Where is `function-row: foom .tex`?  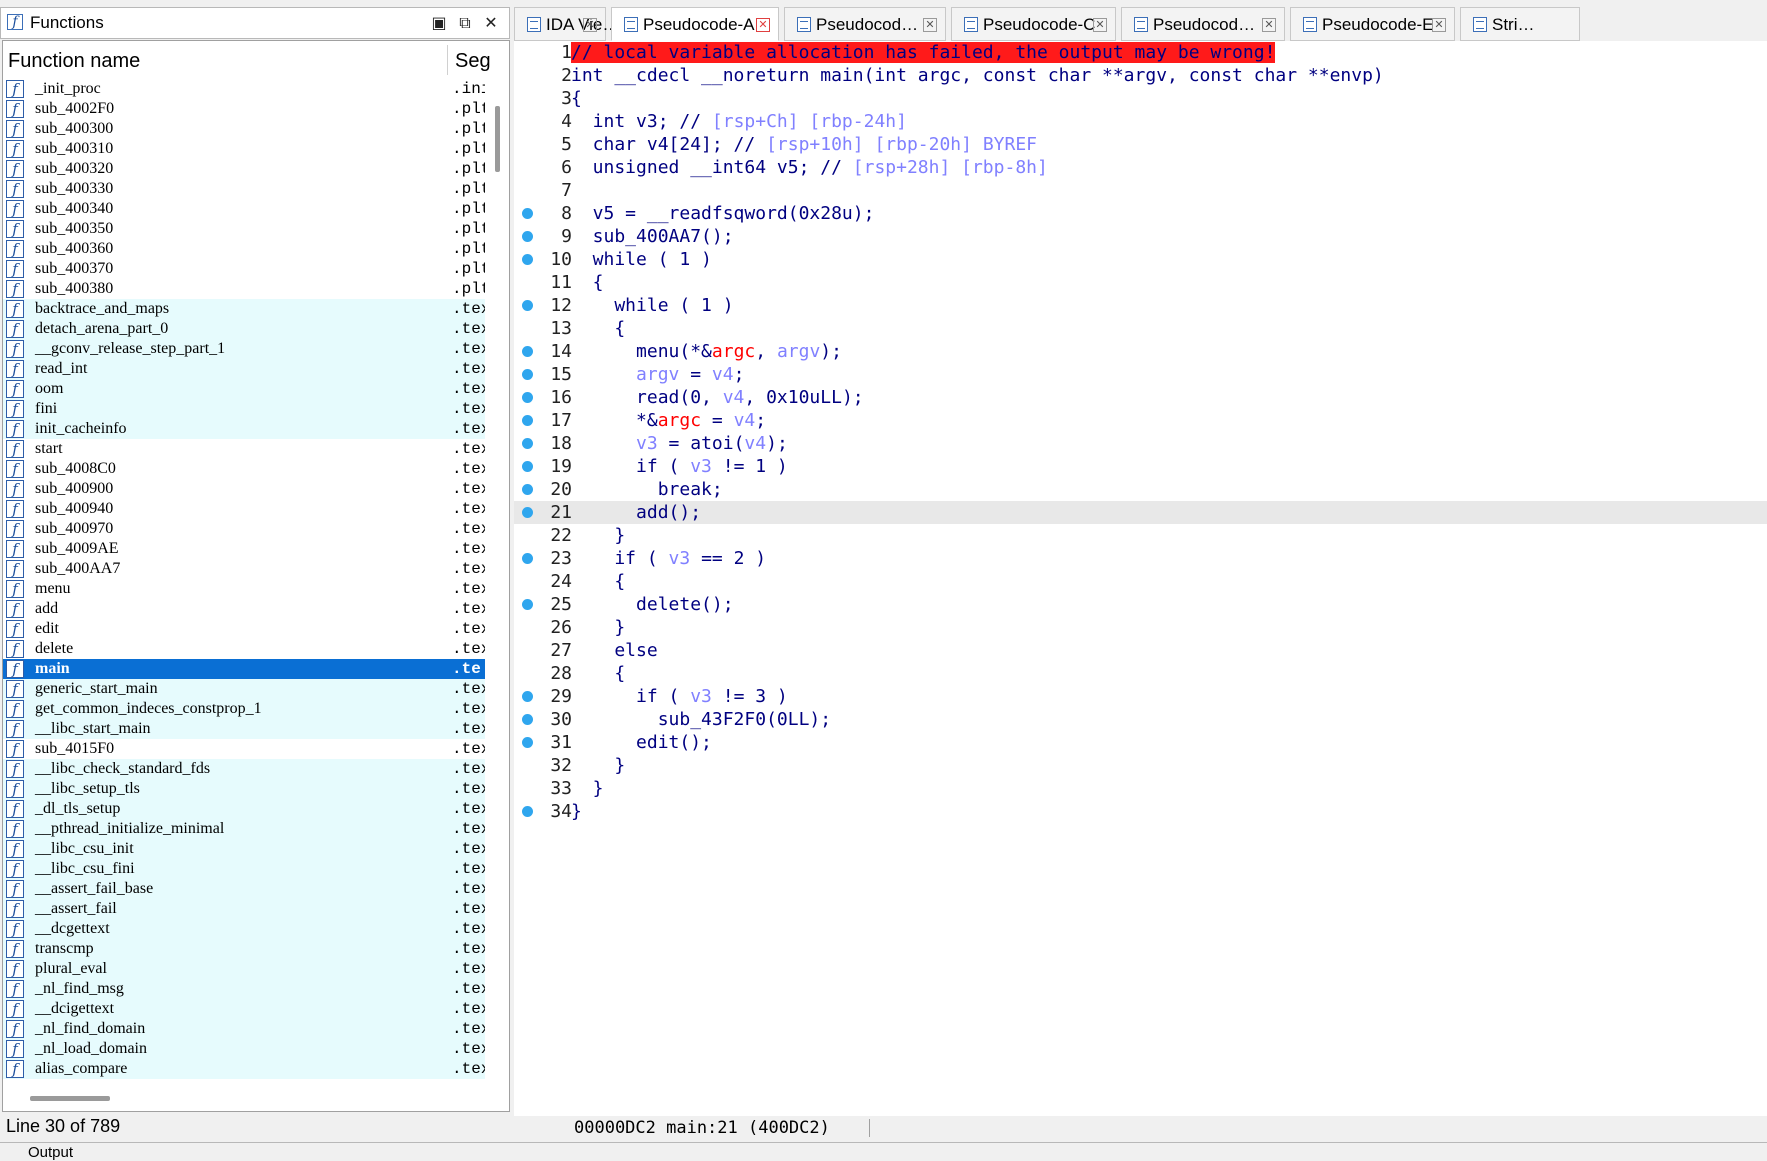
function-row: foom .tex is located at coordinates (244, 389).